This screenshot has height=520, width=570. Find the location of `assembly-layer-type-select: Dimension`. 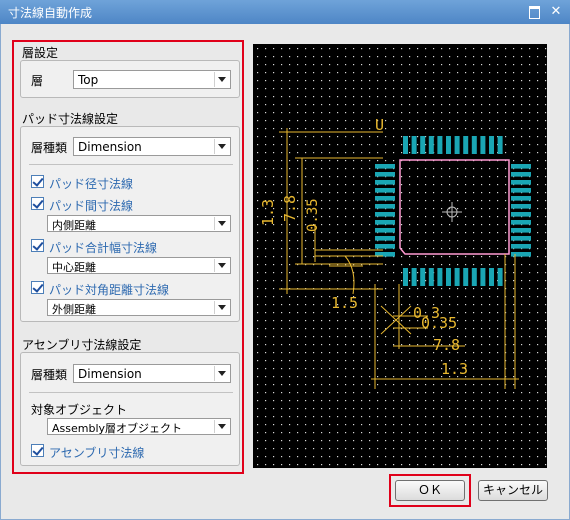

assembly-layer-type-select: Dimension is located at coordinates (152, 373).